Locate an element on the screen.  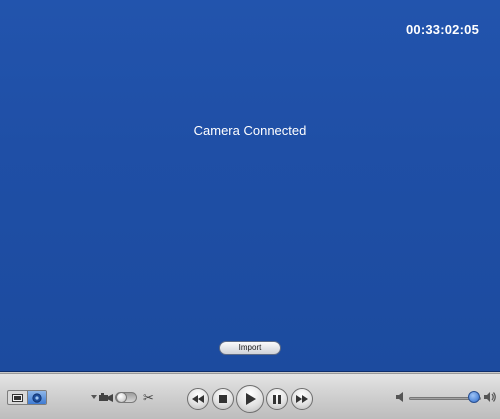
scissors-icon: ✂ is located at coordinates (148, 397).